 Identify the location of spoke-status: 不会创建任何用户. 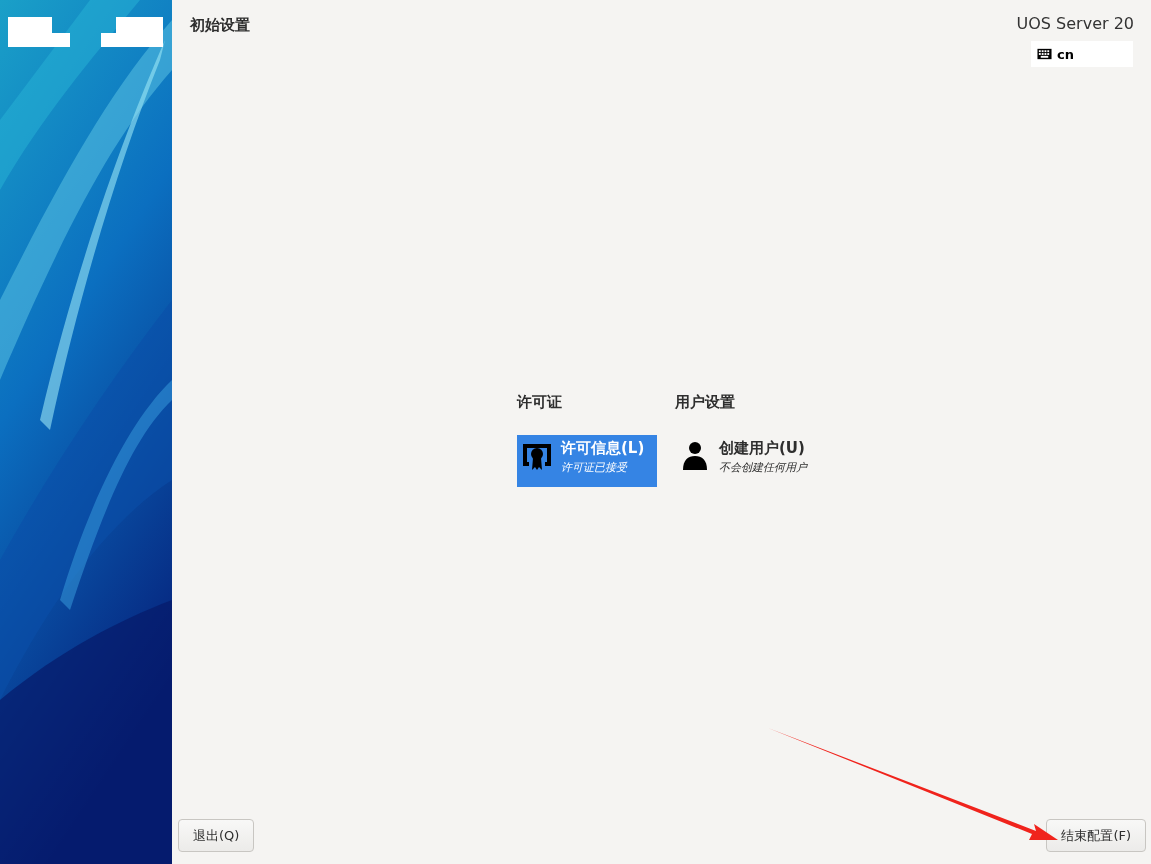
(763, 467).